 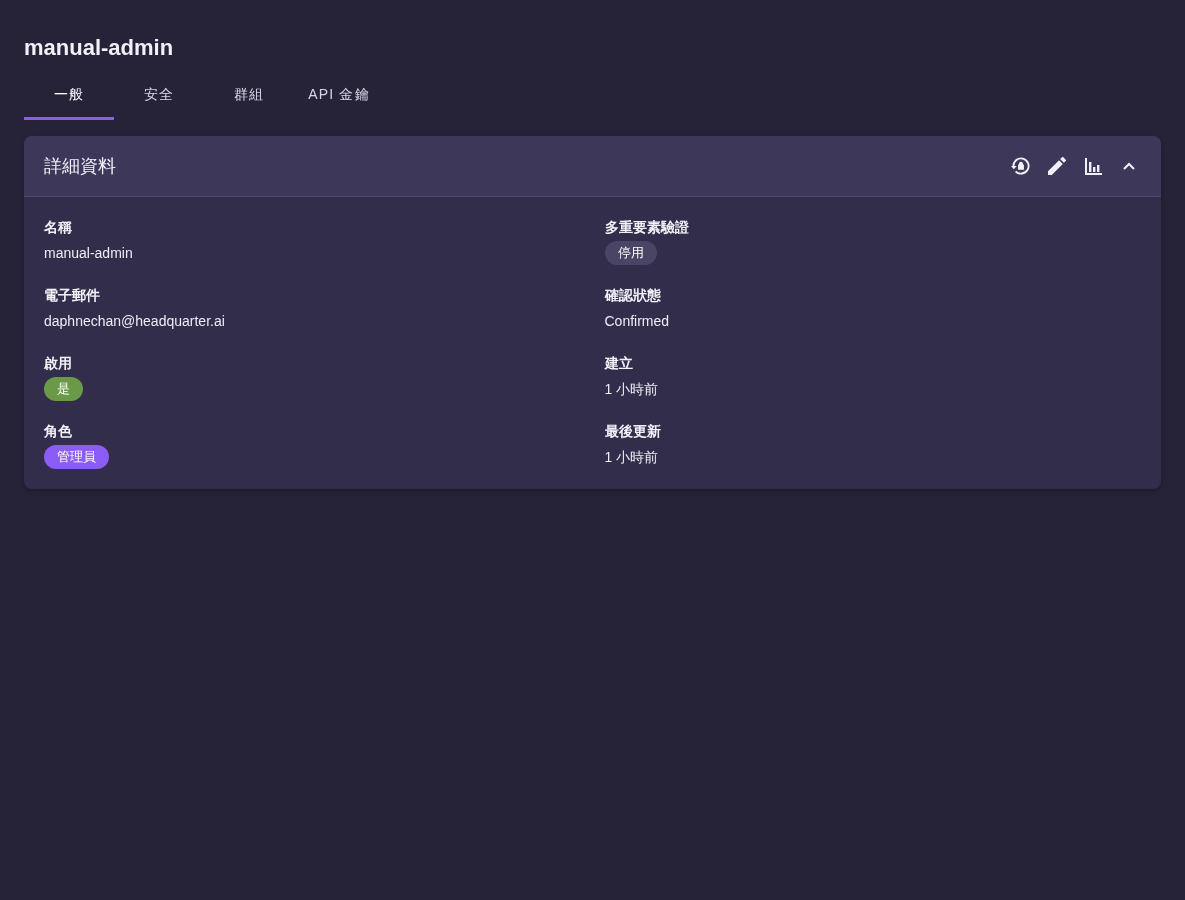 I want to click on bar-chart-icon, so click(x=1093, y=166).